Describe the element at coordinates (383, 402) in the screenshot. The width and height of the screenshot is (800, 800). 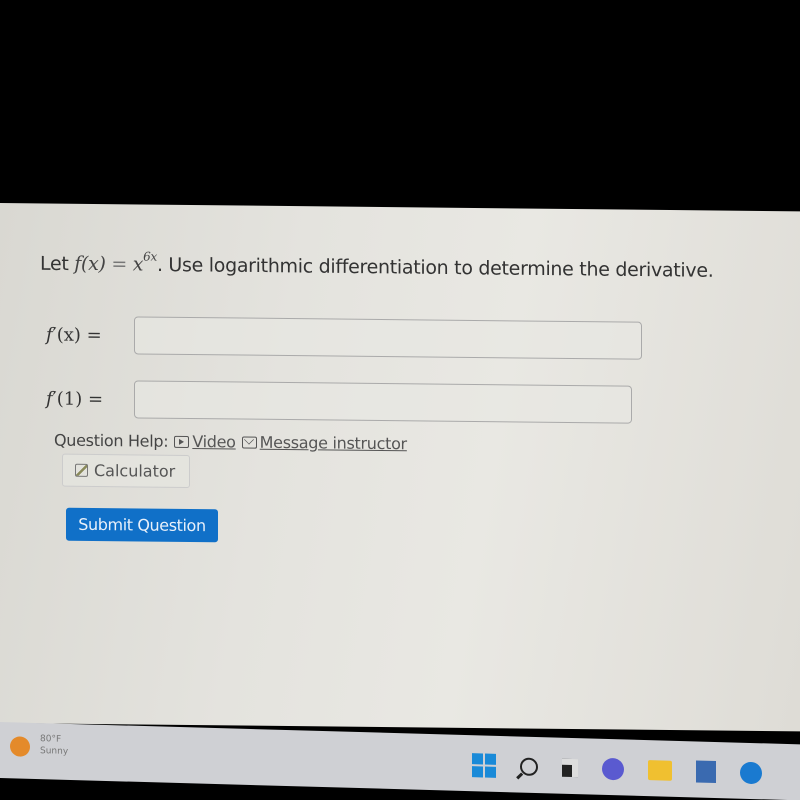
I see `derivative-at-1-input` at that location.